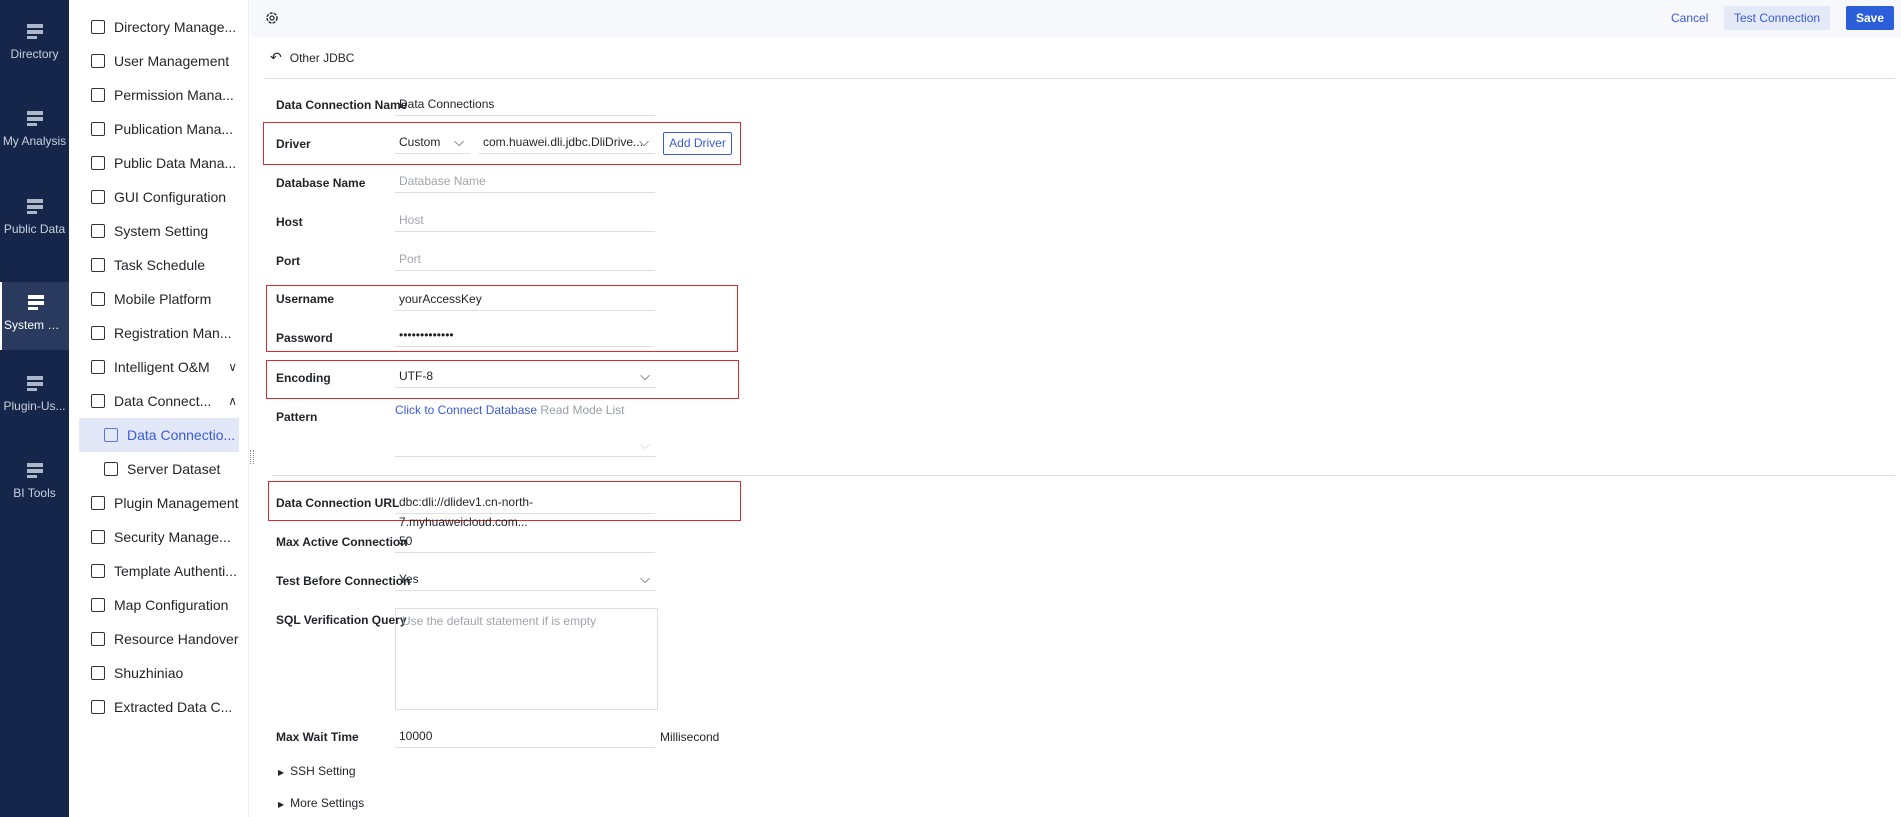 The height and width of the screenshot is (817, 1901). Describe the element at coordinates (466, 410) in the screenshot. I see `connect-database-link: Click to Connect Database` at that location.